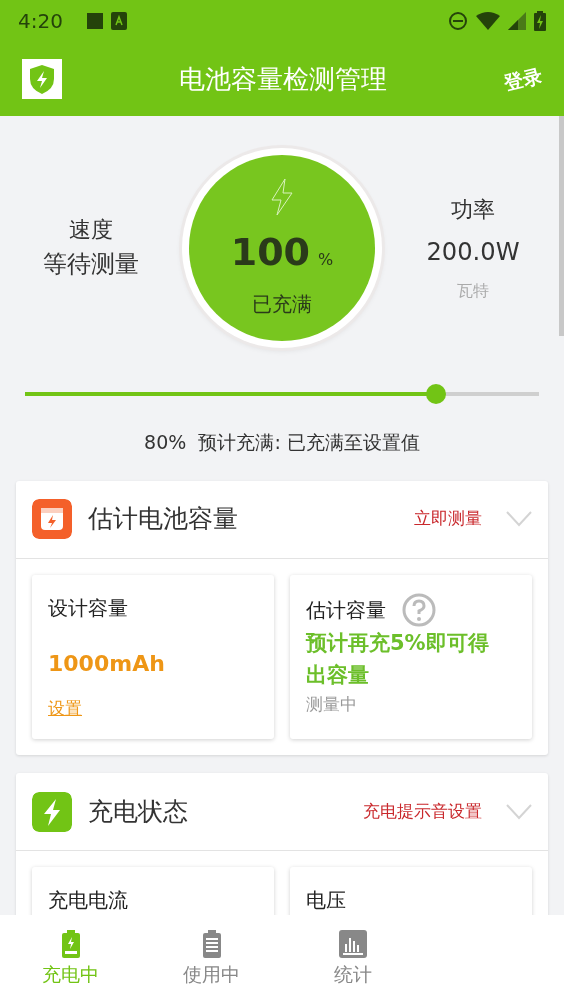 The image size is (564, 1004). I want to click on slider-thumb, so click(436, 394).